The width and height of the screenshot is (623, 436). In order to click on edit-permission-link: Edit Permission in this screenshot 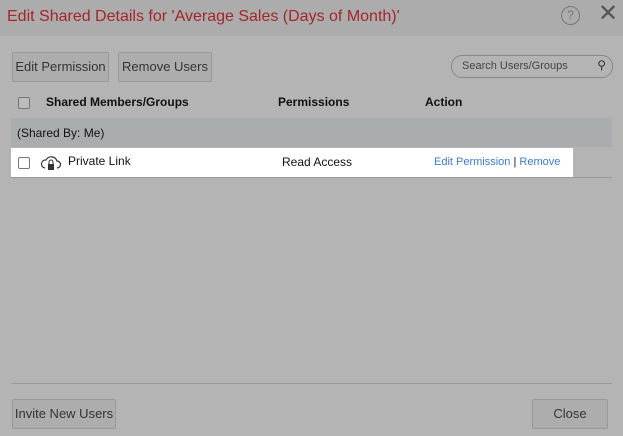, I will do `click(472, 162)`.